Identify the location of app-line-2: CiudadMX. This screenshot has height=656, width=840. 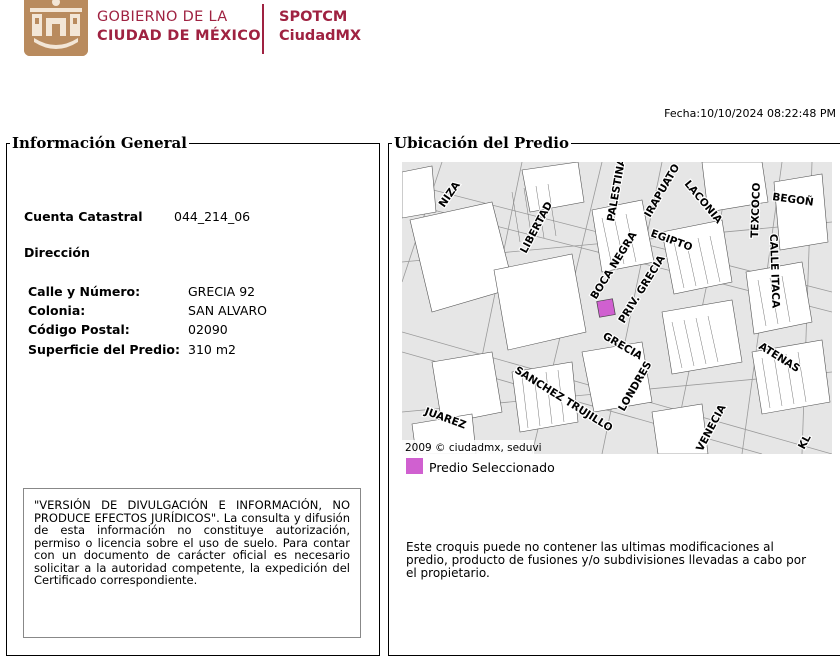
(320, 36).